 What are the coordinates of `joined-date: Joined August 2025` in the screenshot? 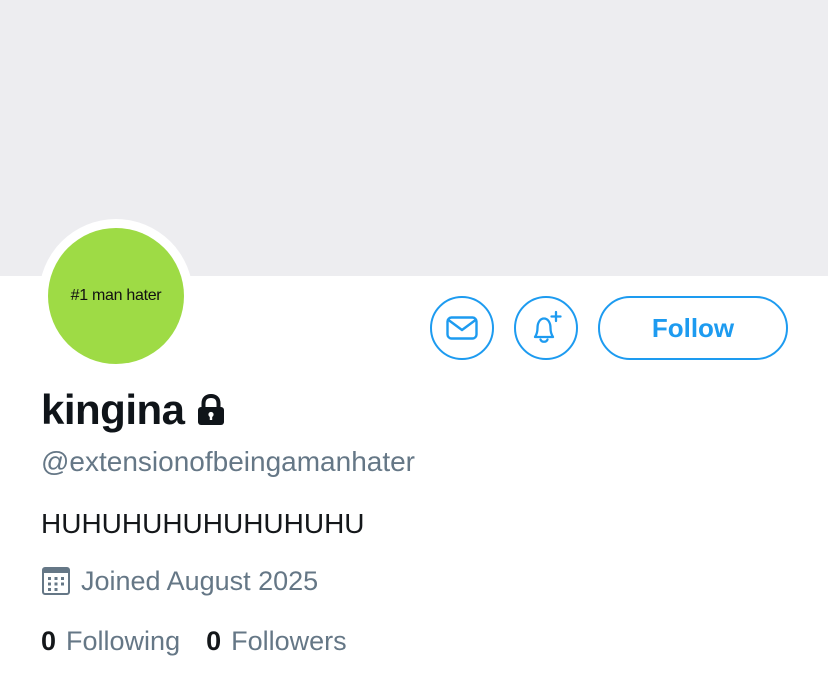 It's located at (200, 580).